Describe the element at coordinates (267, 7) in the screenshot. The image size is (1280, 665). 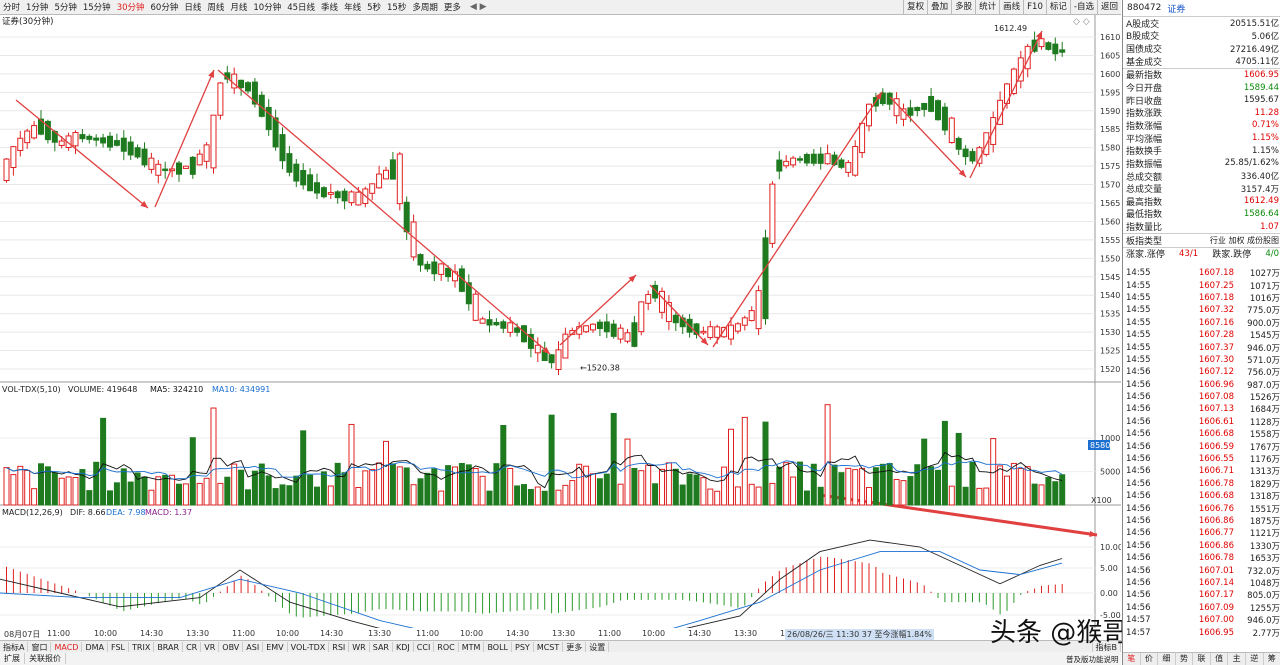
I see `period-tab: 10分钟` at that location.